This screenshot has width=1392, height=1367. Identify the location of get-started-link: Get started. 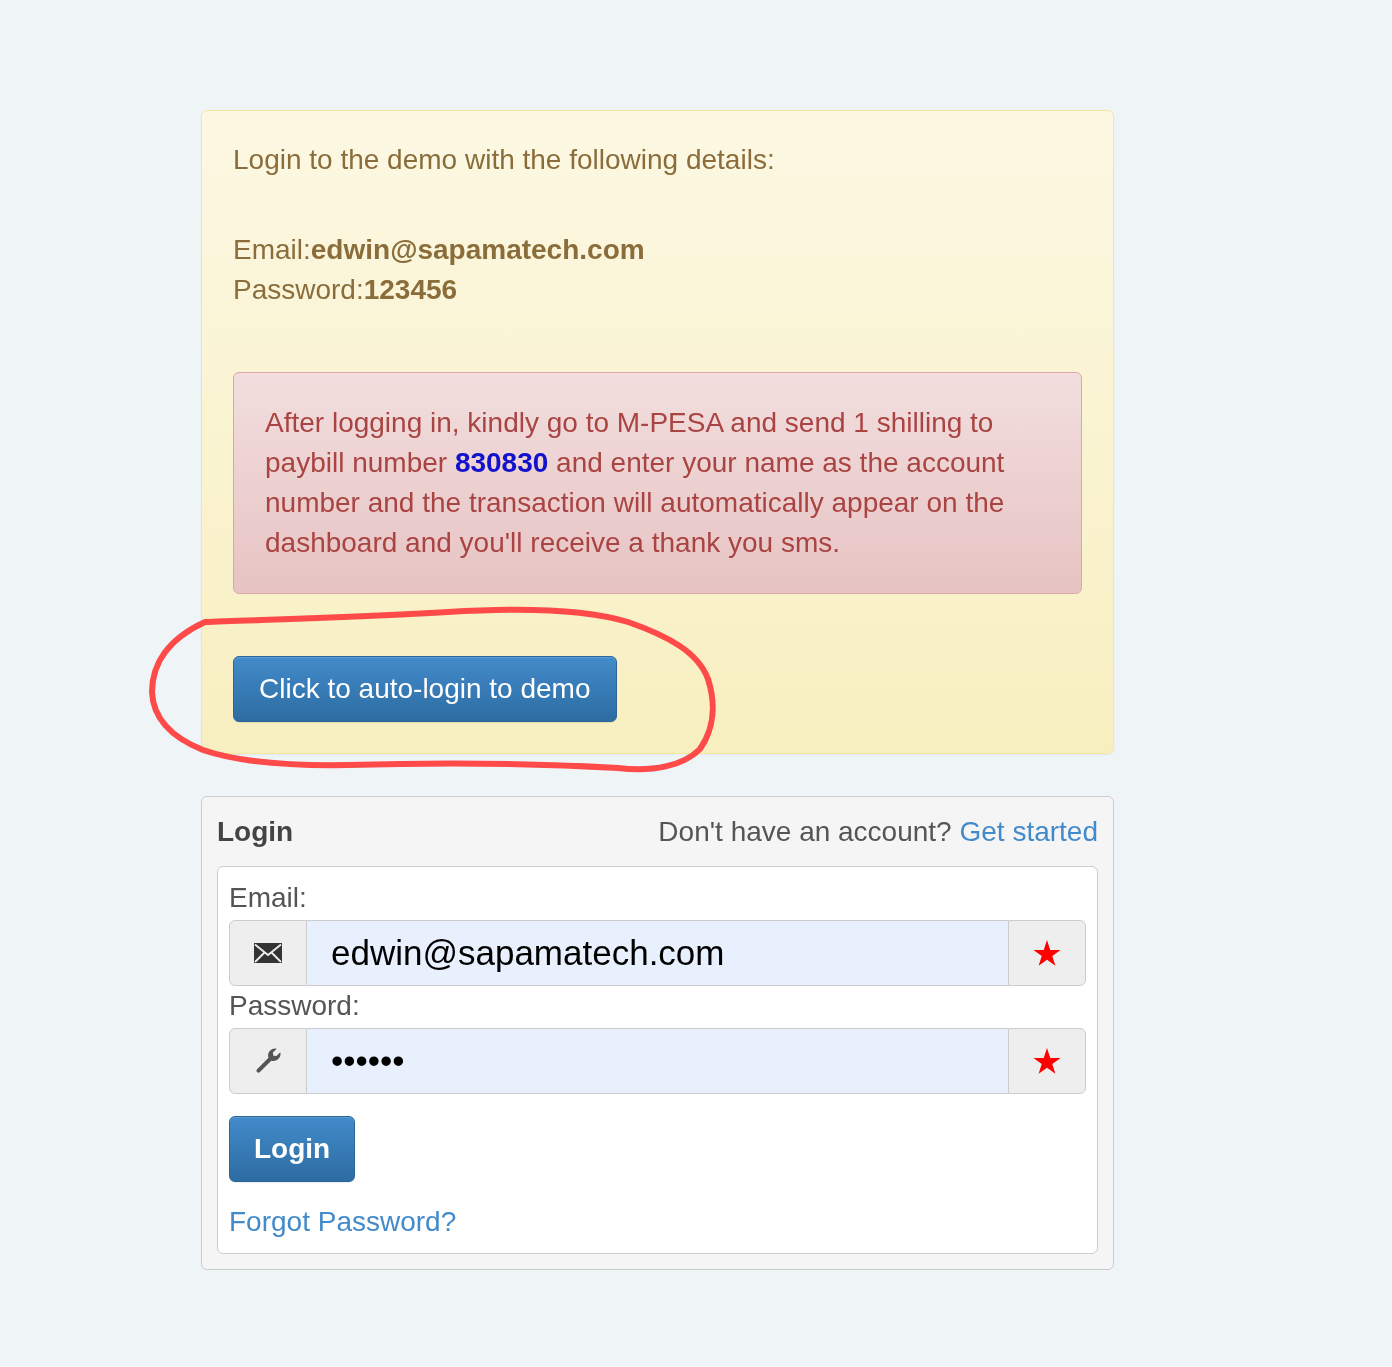
(1028, 831).